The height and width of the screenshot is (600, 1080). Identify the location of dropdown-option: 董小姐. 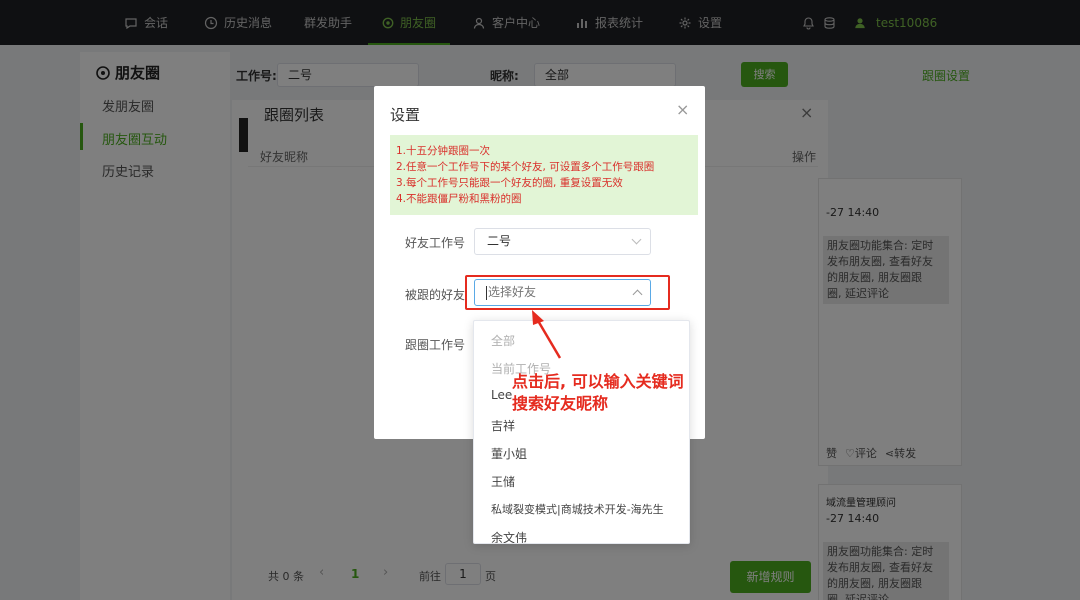
(509, 453).